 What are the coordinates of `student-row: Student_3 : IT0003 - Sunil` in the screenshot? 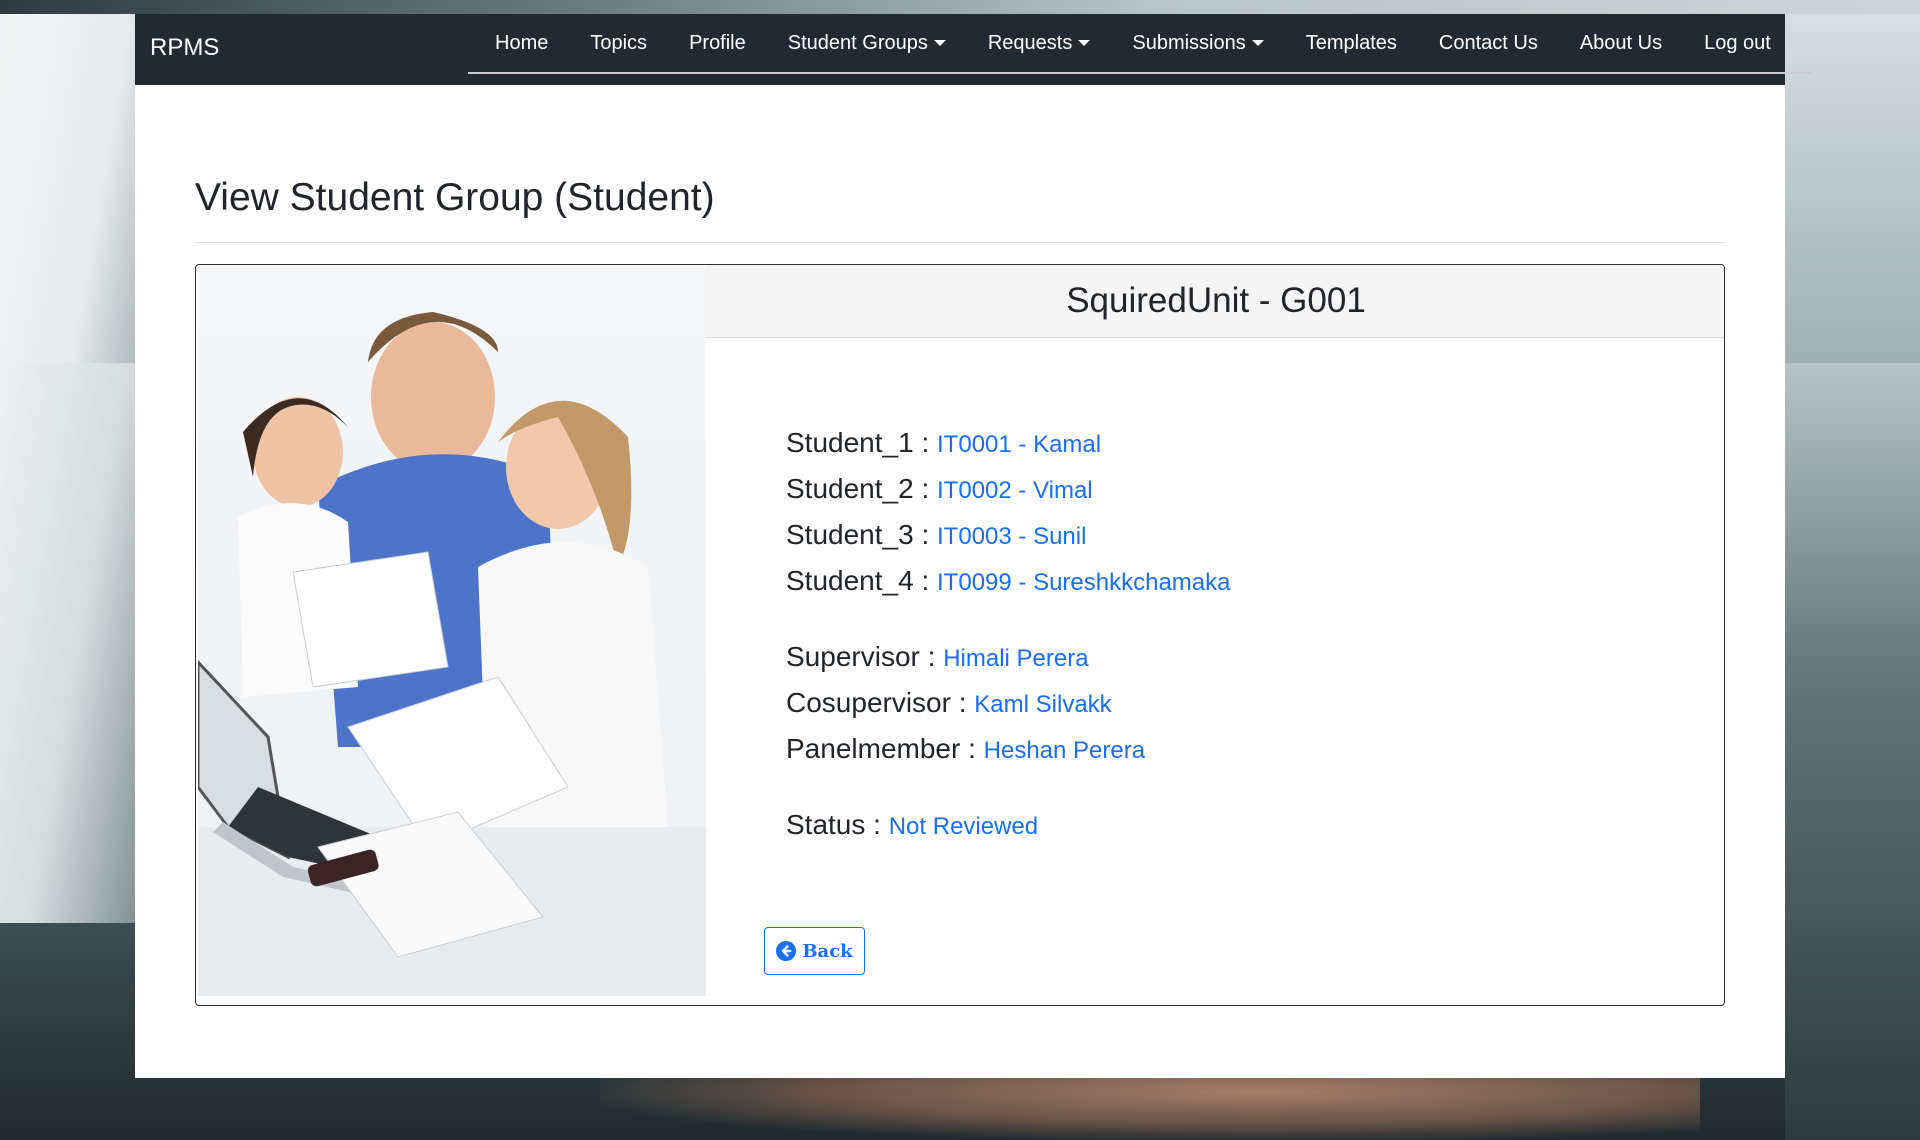 It's located at (936, 534).